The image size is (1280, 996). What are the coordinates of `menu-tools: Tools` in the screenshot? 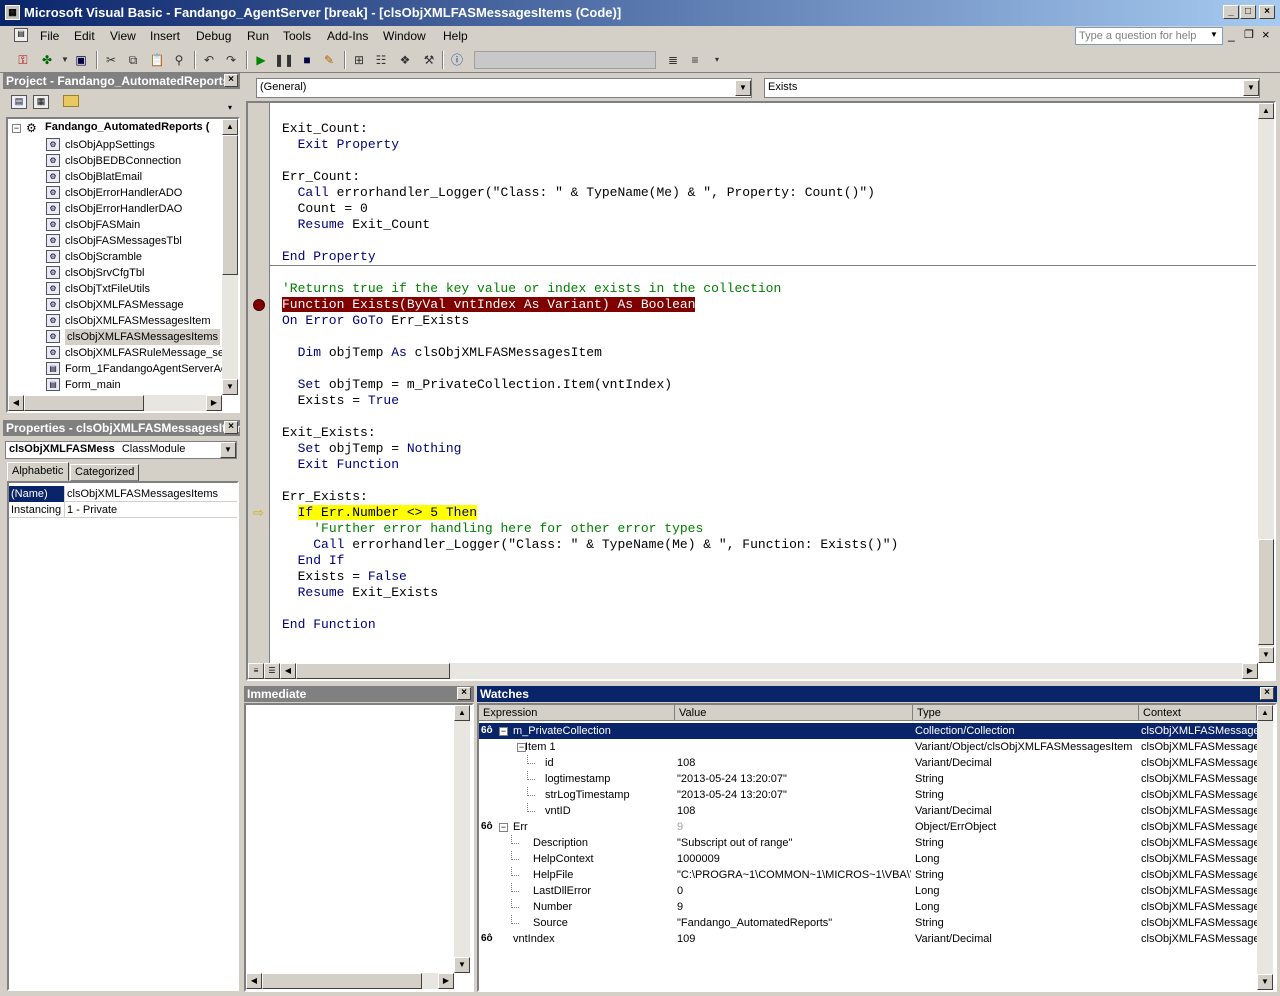 It's located at (297, 36).